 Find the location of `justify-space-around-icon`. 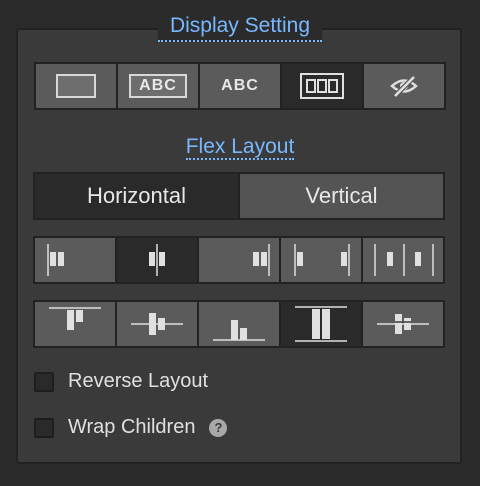

justify-space-around-icon is located at coordinates (404, 260).